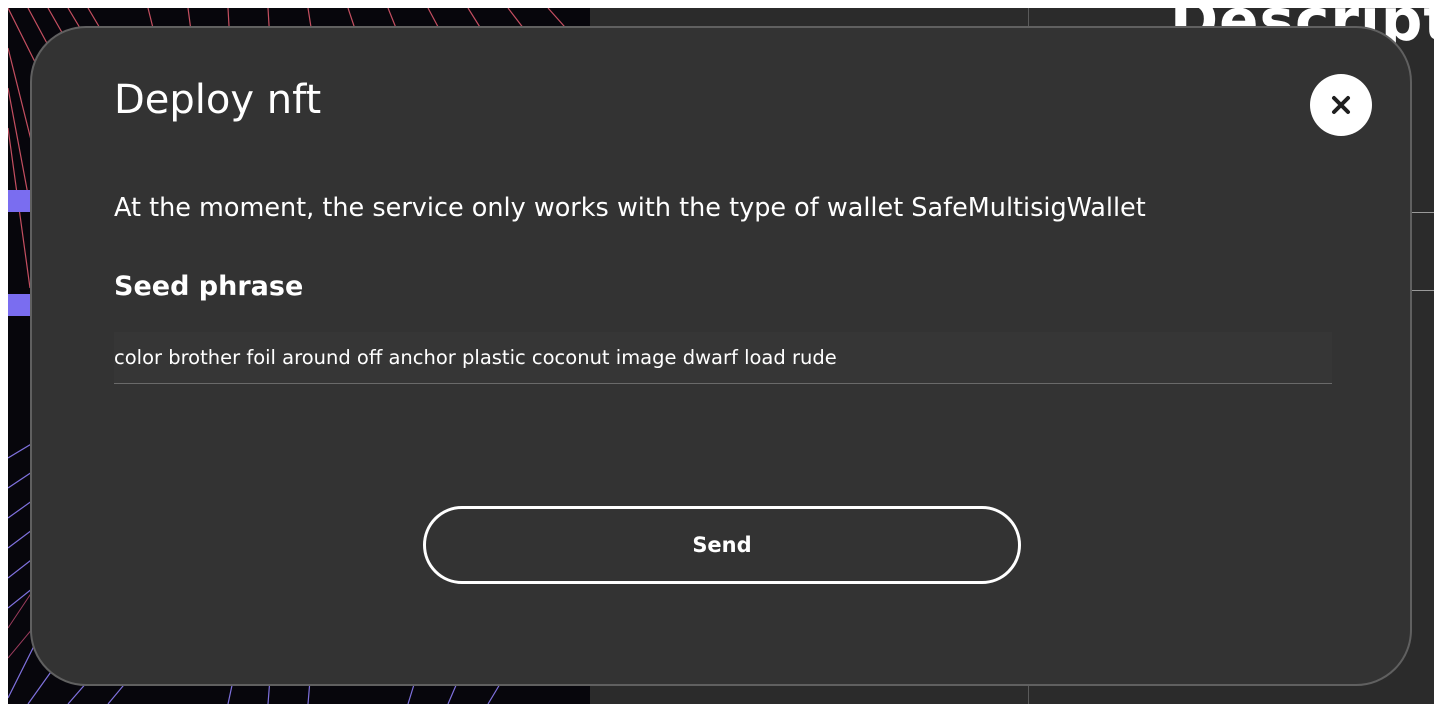 This screenshot has height=704, width=1434. Describe the element at coordinates (218, 100) in the screenshot. I see `modal-title: Deploy nft` at that location.